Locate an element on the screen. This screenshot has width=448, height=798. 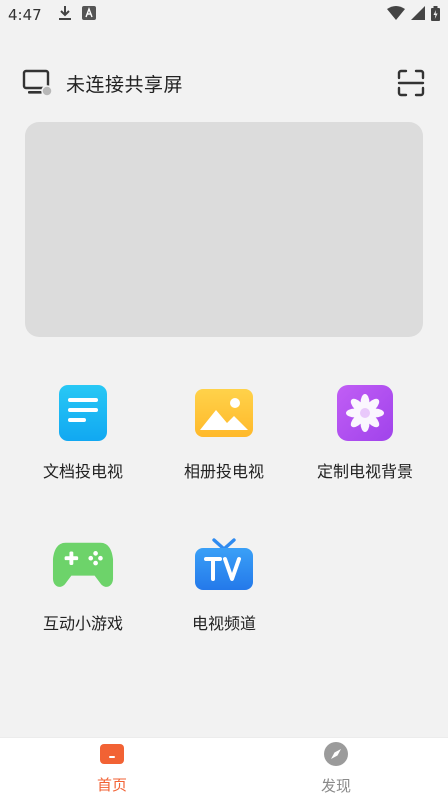
signal-icon is located at coordinates (418, 15).